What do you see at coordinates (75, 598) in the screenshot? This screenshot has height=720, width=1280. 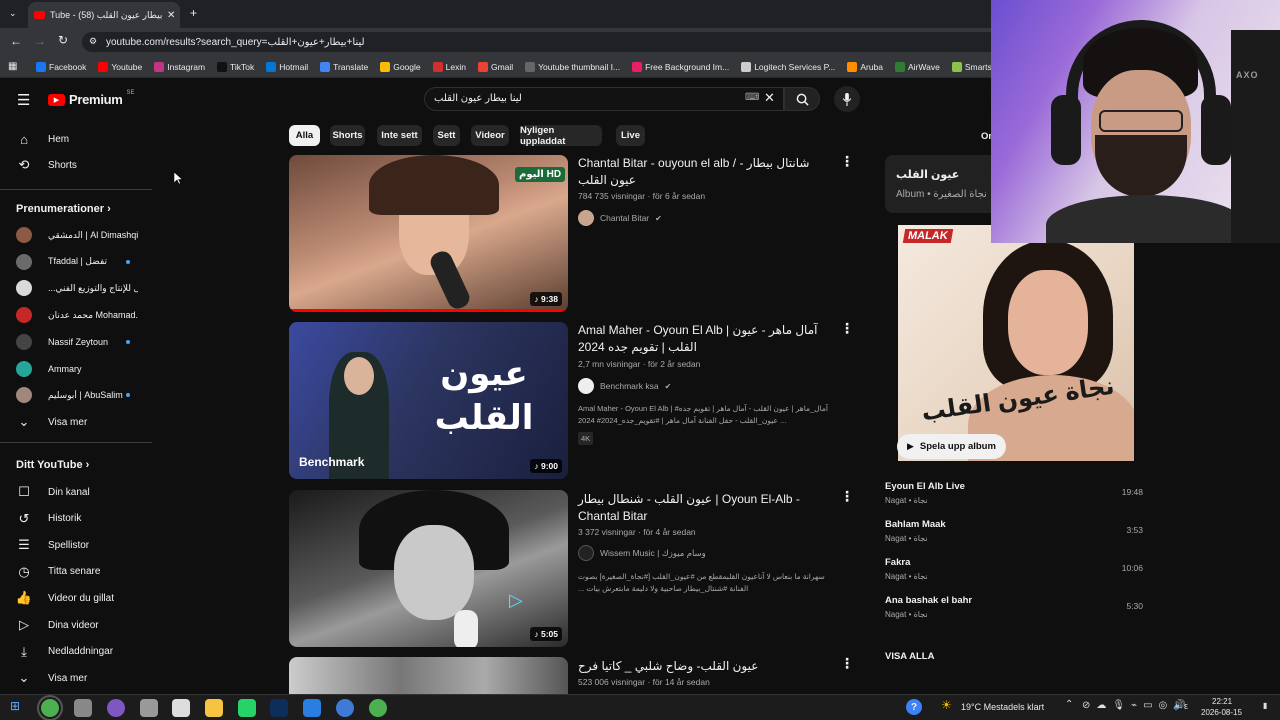 I see `sidebar-item-like: 👍 Videor du gillat` at bounding box center [75, 598].